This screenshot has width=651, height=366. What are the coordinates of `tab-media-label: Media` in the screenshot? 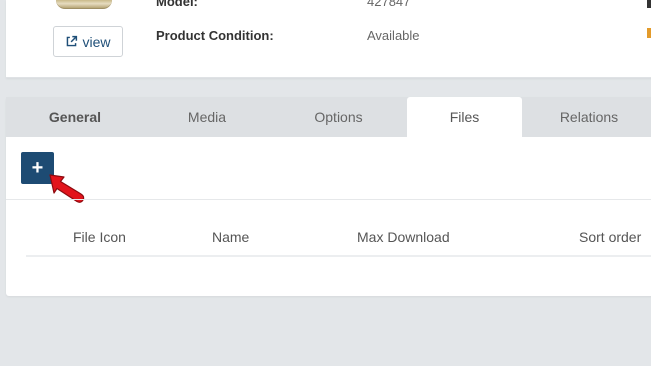 It's located at (207, 117).